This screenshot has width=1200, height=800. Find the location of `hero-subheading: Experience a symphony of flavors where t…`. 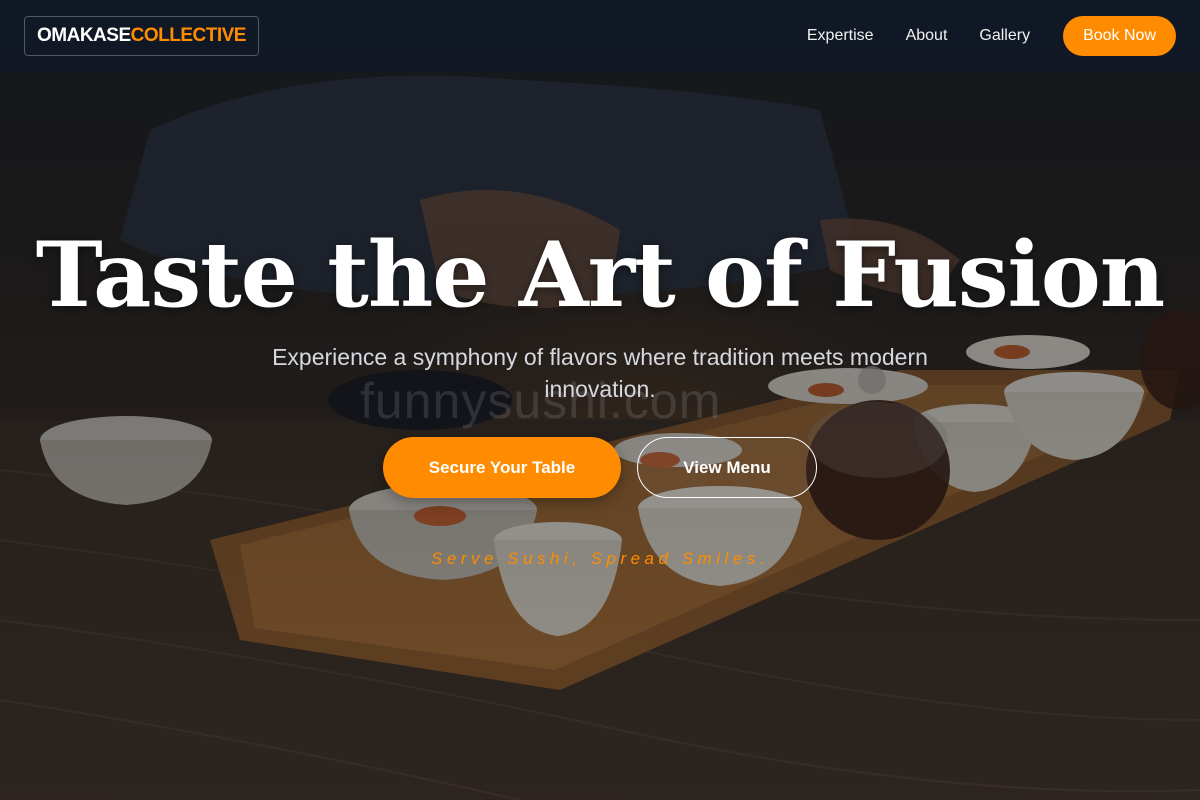

hero-subheading: Experience a symphony of flavors where t… is located at coordinates (600, 373).